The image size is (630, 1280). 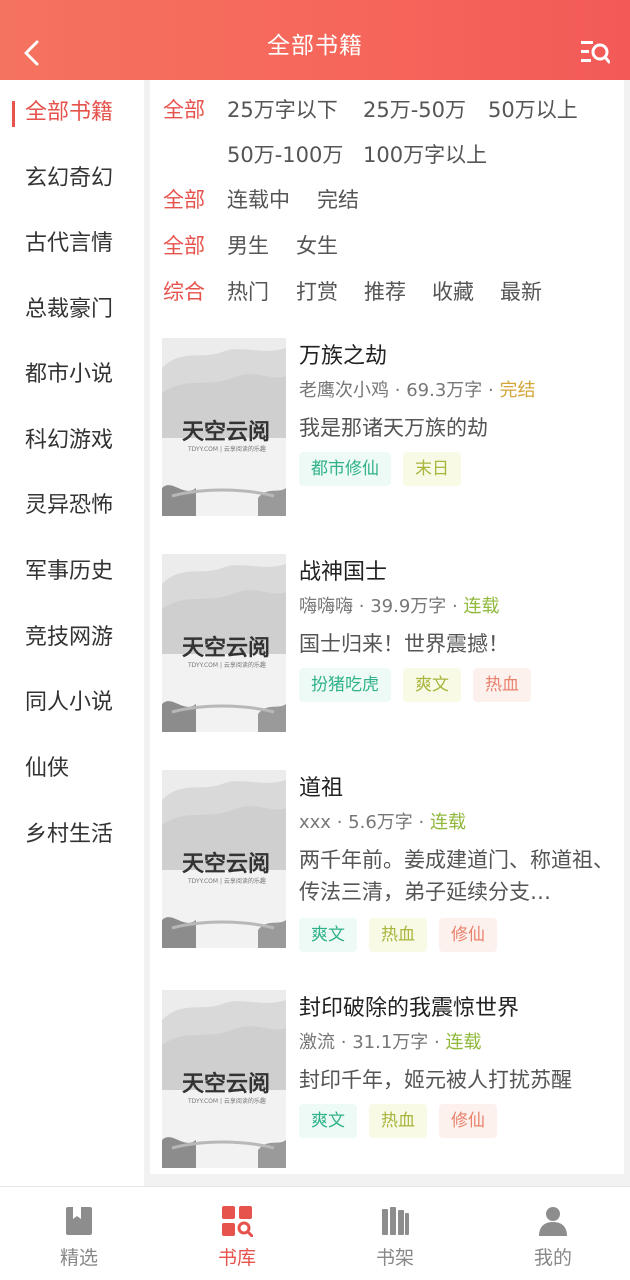 What do you see at coordinates (72, 310) in the screenshot?
I see `sidebar-item-ceo-romance: 总裁豪门` at bounding box center [72, 310].